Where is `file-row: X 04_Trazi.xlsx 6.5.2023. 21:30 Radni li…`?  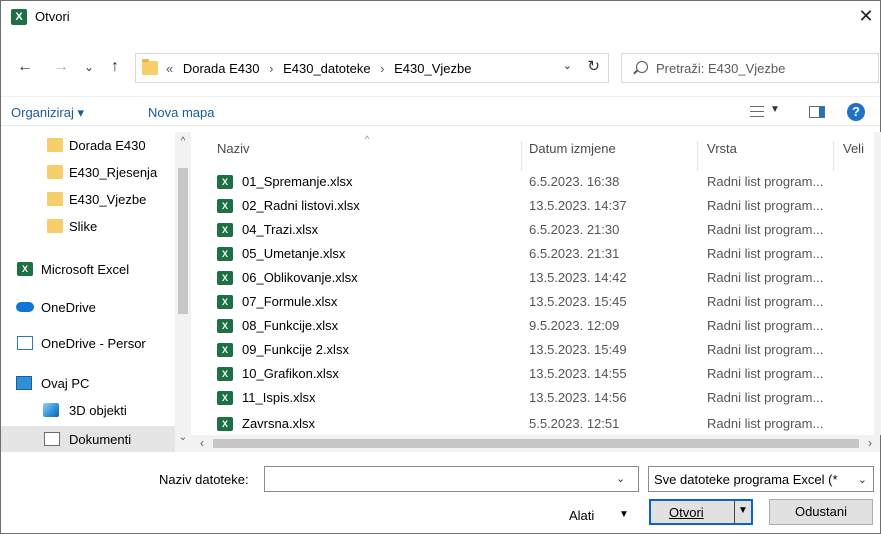
file-row: X 04_Trazi.xlsx 6.5.2023. 21:30 Radni li… is located at coordinates (535, 230).